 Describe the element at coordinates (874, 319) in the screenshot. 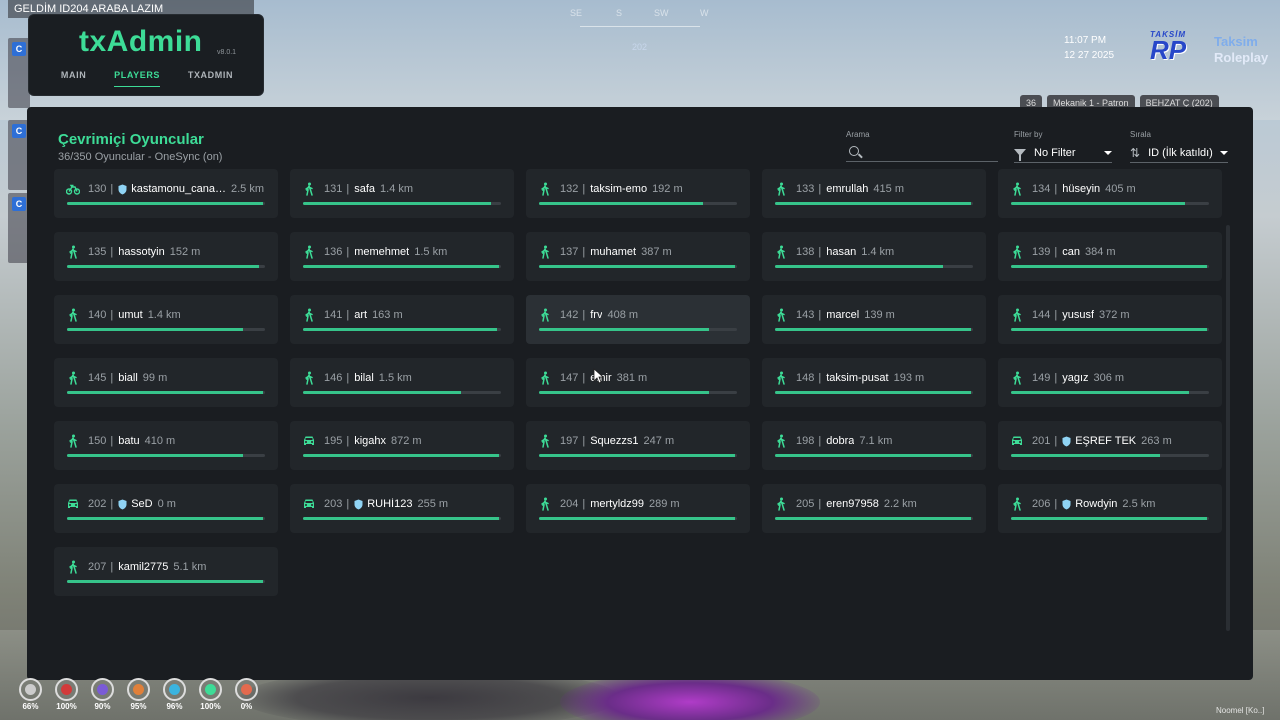

I see `player-card: 143 | marcel 139 m` at that location.